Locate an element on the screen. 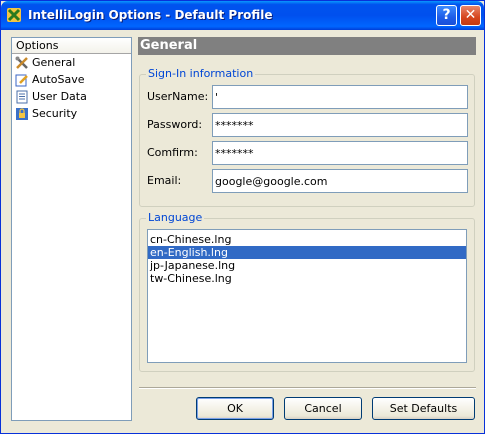  sidebar-item-label: User Data is located at coordinates (59, 96).